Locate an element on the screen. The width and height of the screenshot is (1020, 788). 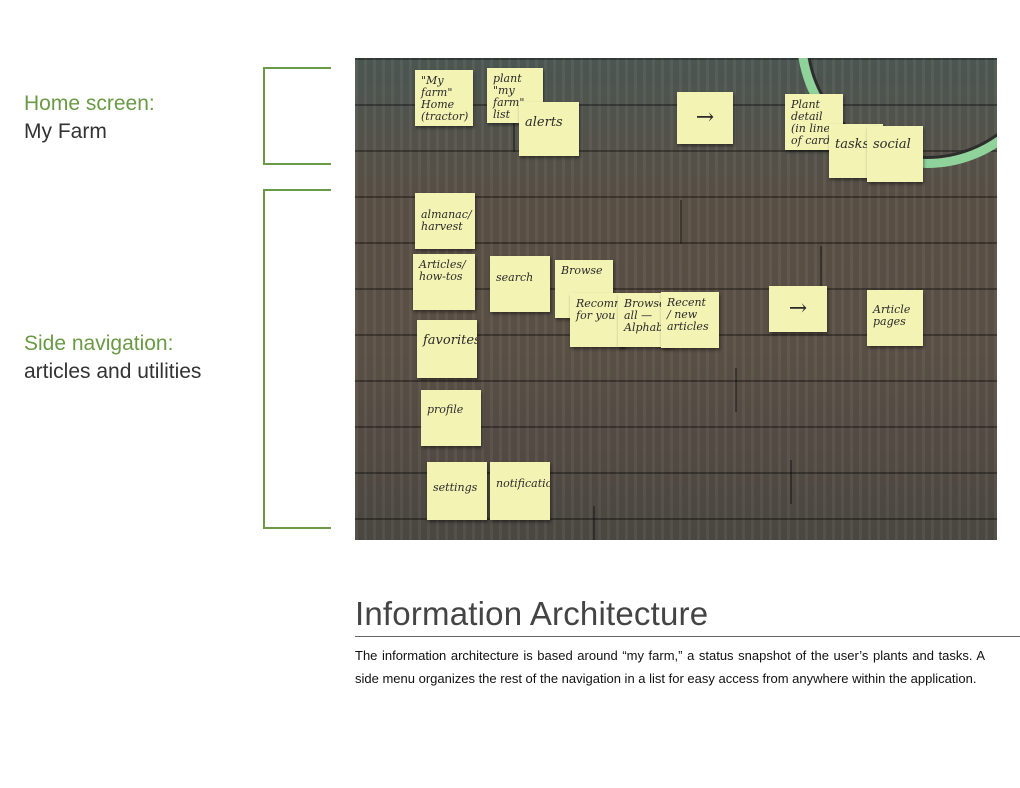
note-profile: profile is located at coordinates (451, 418).